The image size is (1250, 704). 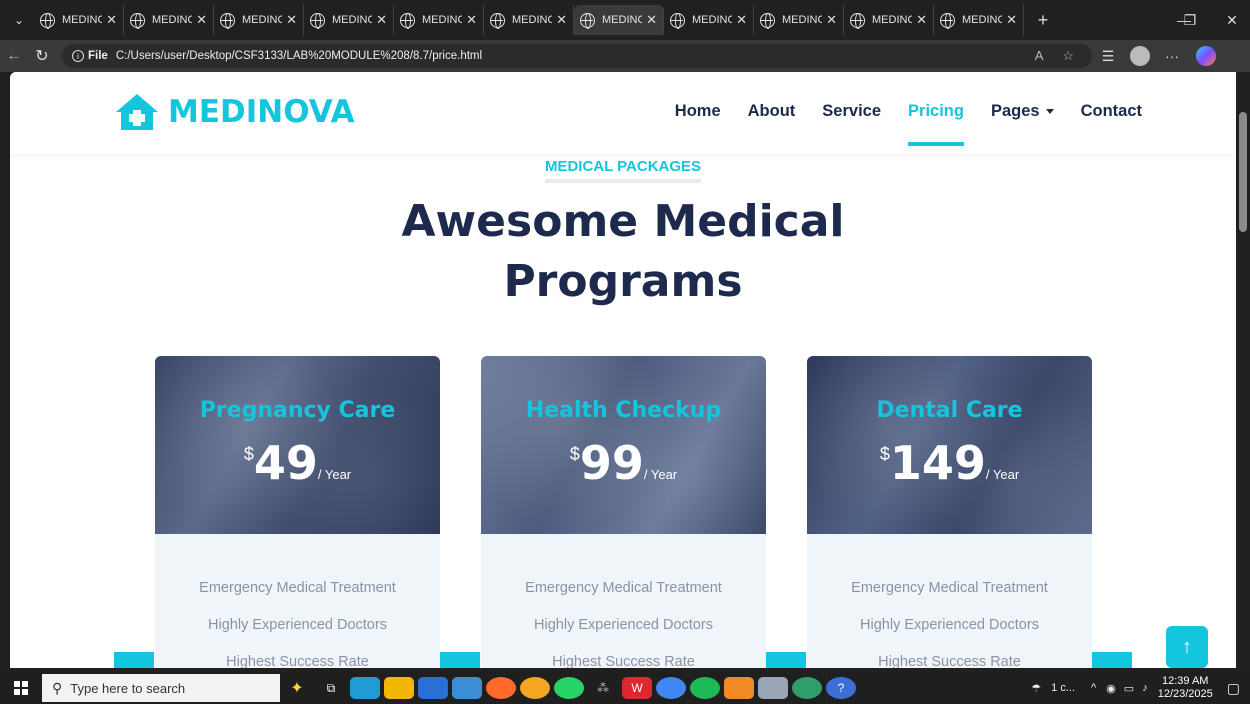 What do you see at coordinates (19, 20) in the screenshot?
I see `tab-actions-menu-button: ⌄` at bounding box center [19, 20].